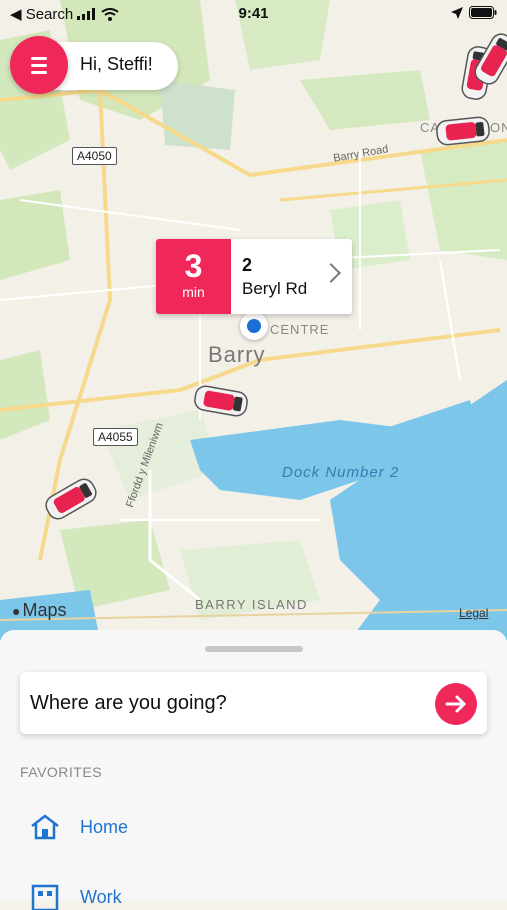 The width and height of the screenshot is (507, 910). What do you see at coordinates (463, 130) in the screenshot?
I see `car-icon` at bounding box center [463, 130].